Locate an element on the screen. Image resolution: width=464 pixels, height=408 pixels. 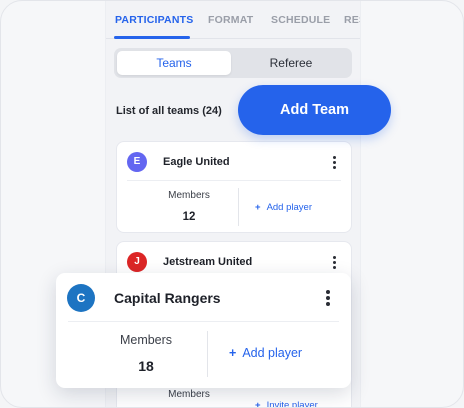
tab-bar: PARTICIPANTS FORMAT SCHEDULE RES is located at coordinates (233, 20).